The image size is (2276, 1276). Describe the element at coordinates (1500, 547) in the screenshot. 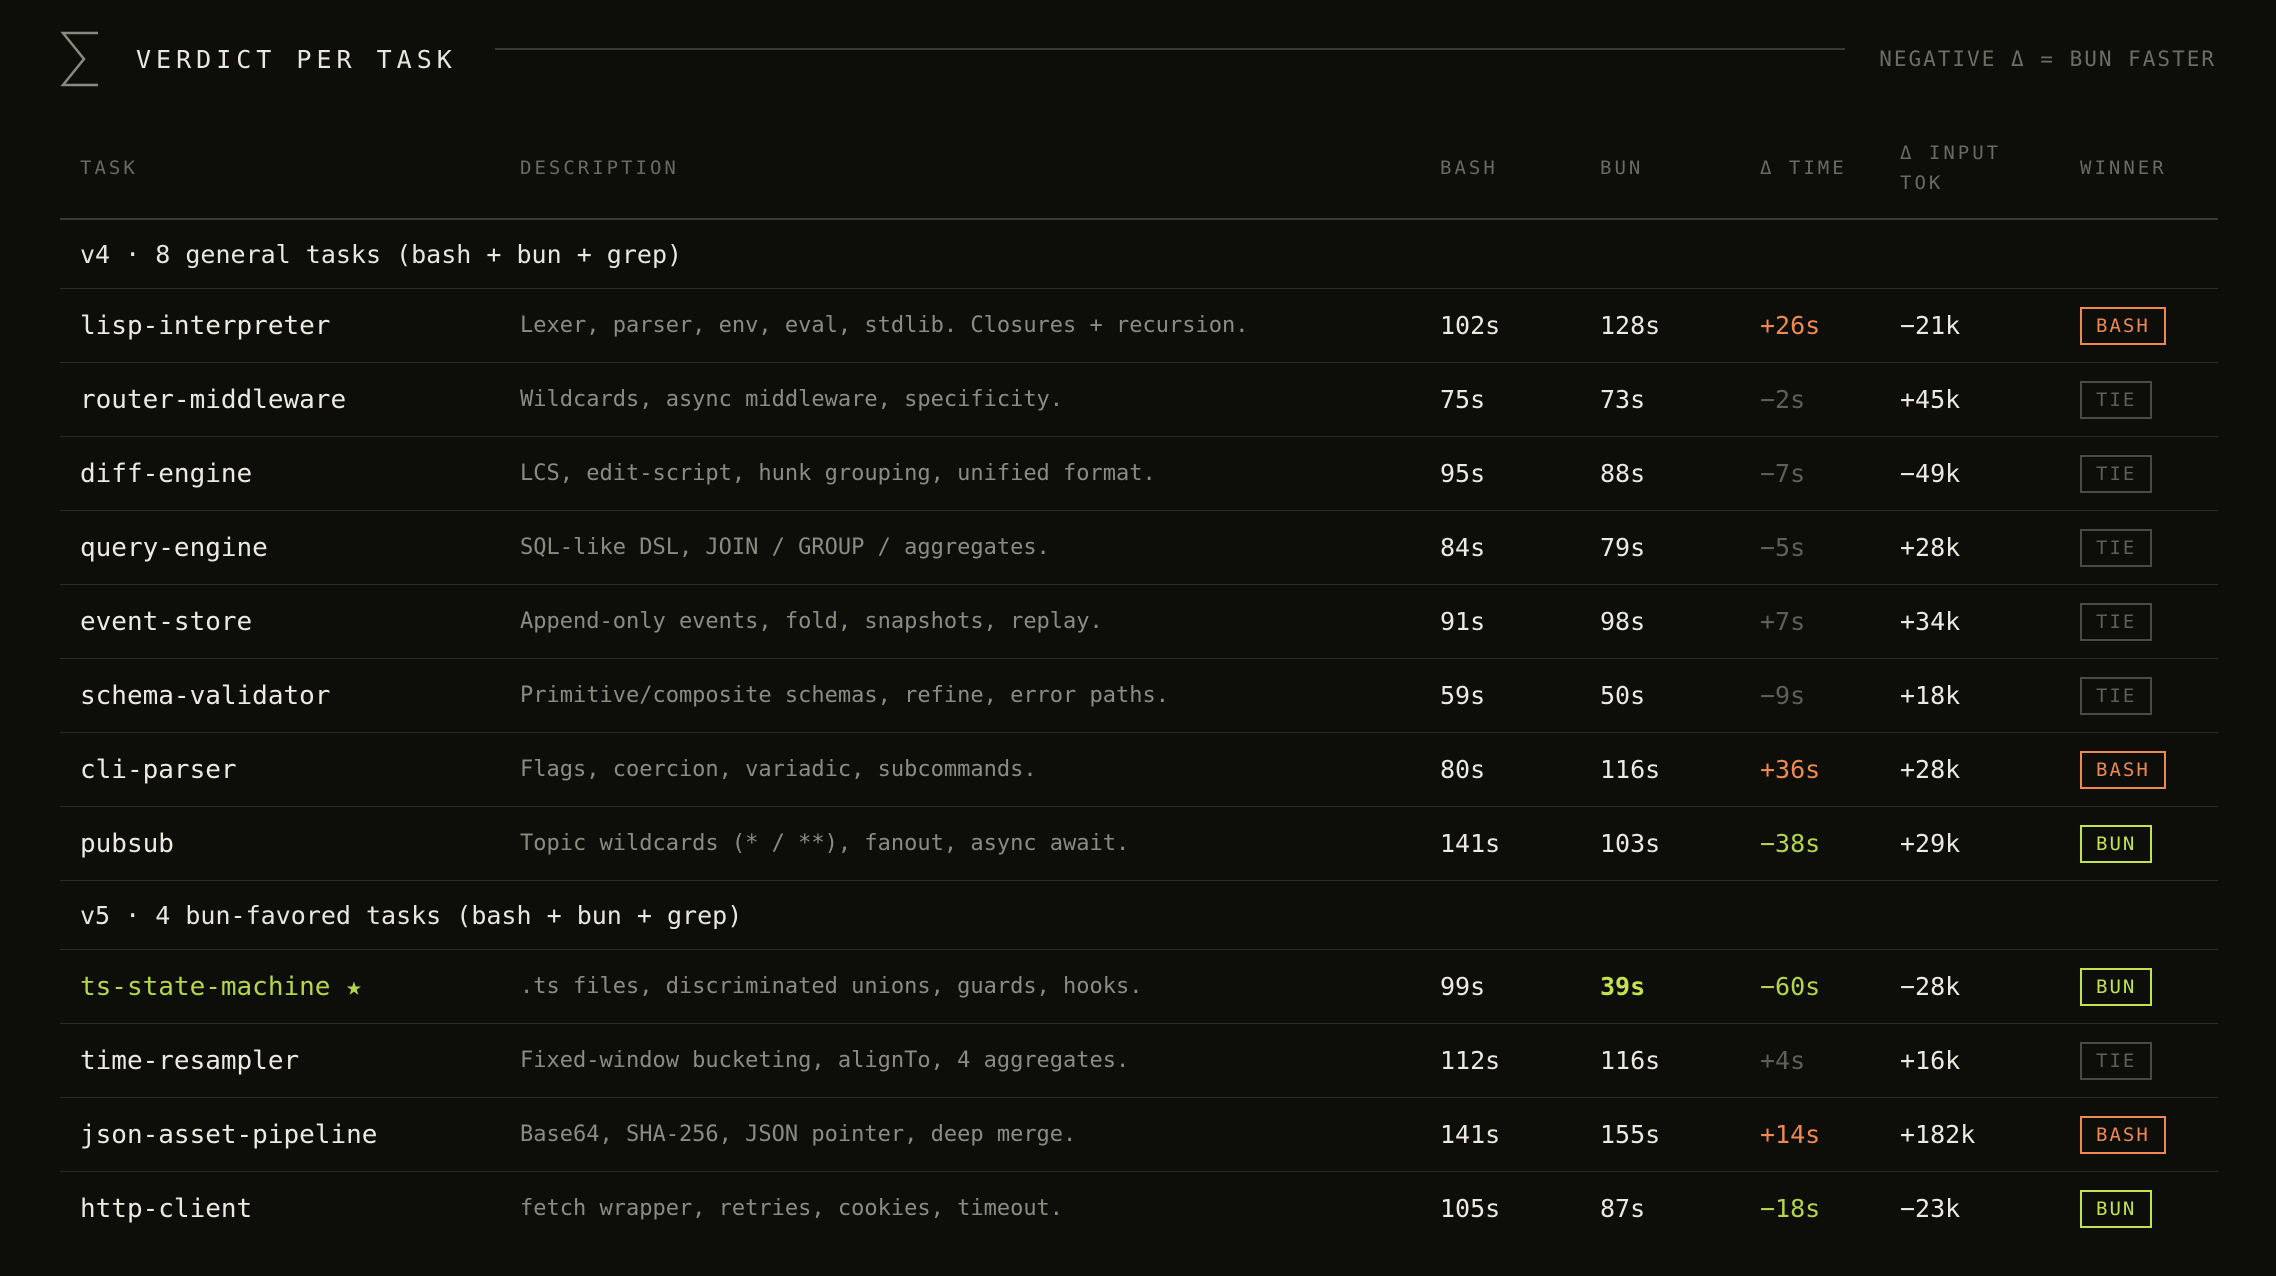

I see `bash-time: 84s` at that location.